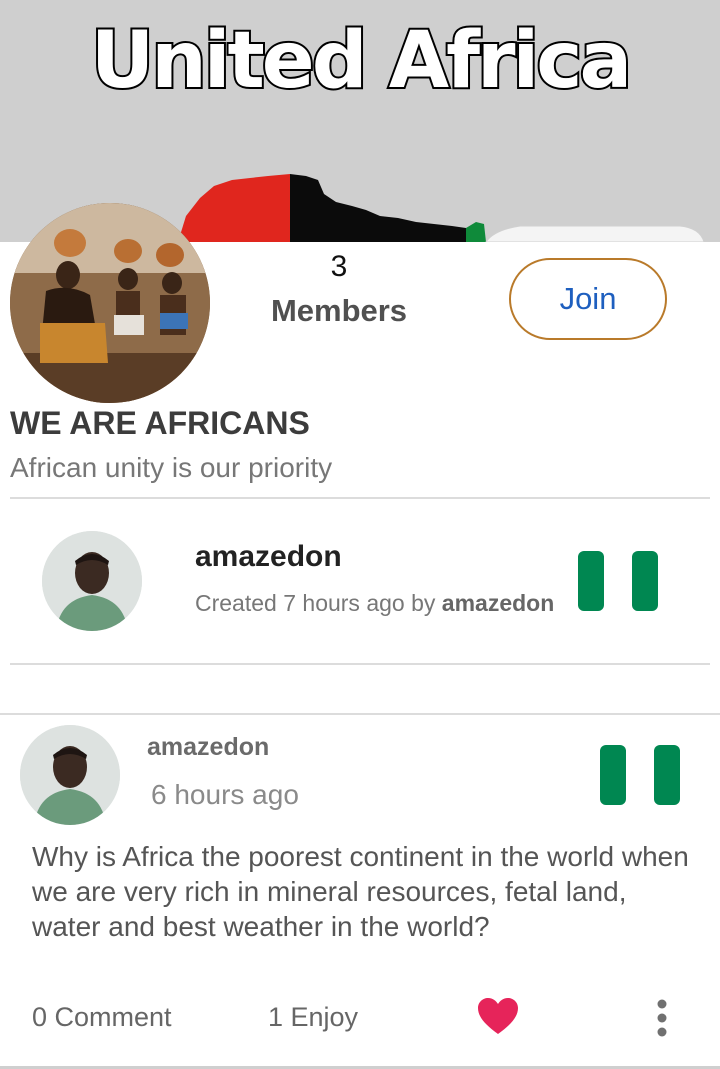 This screenshot has width=720, height=1069. What do you see at coordinates (361, 61) in the screenshot?
I see `banner-title: United Africa` at bounding box center [361, 61].